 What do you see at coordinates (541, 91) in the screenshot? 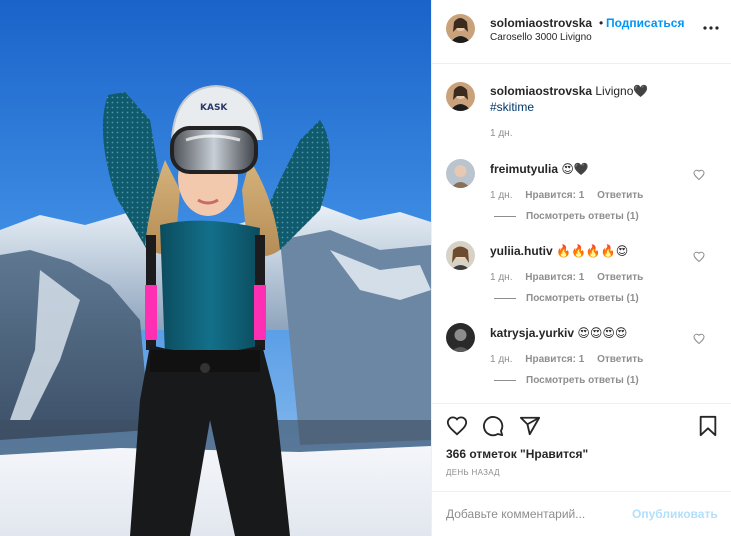
I see `caption-username: solomiaostrovska` at bounding box center [541, 91].